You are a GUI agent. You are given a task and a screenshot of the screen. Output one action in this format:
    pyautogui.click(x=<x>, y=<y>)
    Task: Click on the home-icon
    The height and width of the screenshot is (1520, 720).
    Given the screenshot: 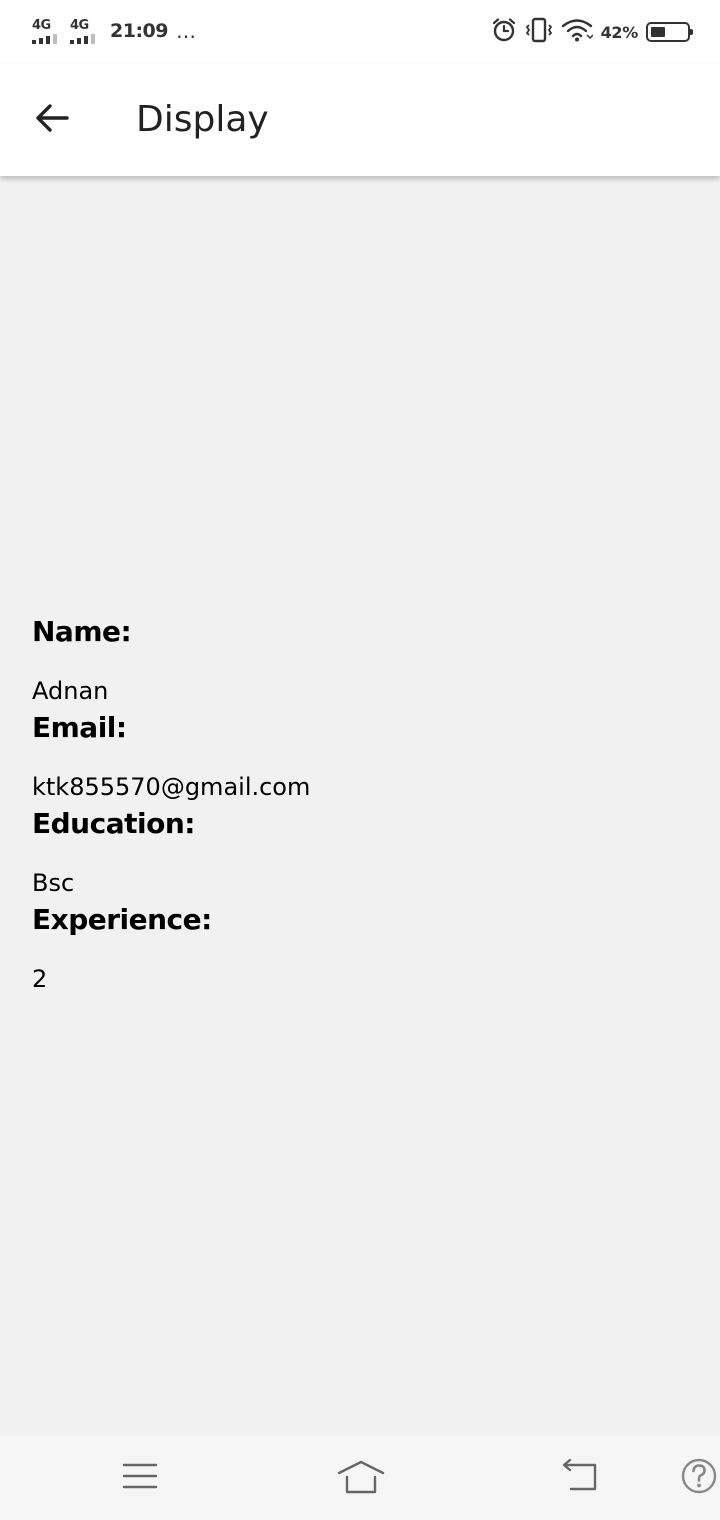 What is the action you would take?
    pyautogui.click(x=361, y=1478)
    